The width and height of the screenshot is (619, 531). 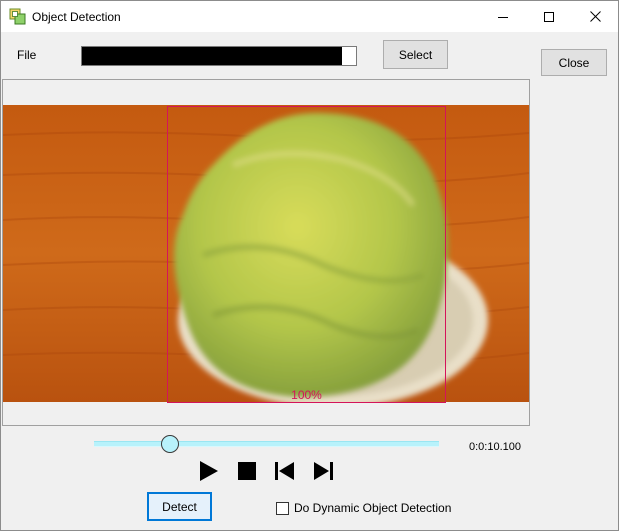 What do you see at coordinates (372, 508) in the screenshot?
I see `dynamic-detection-label: Do Dynamic Object Detection` at bounding box center [372, 508].